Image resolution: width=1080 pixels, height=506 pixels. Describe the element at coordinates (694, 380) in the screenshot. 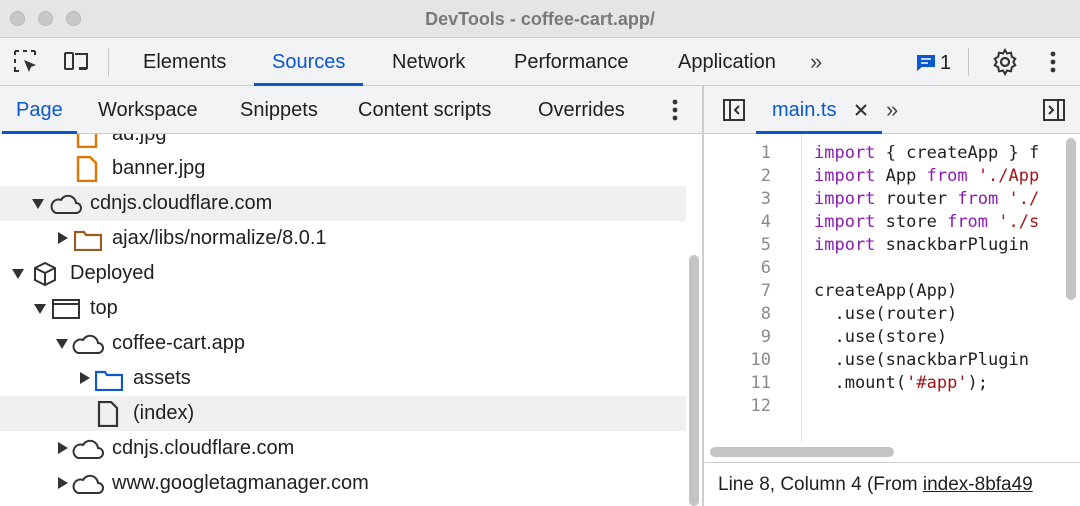

I see `navigator-scrollbar` at that location.